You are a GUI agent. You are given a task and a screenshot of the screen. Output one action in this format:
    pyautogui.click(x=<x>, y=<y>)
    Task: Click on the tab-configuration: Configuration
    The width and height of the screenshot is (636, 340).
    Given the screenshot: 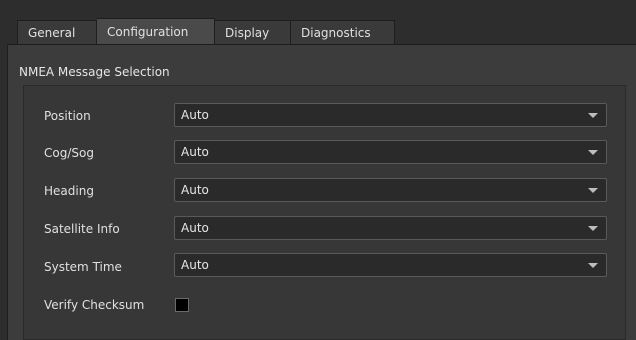 What is the action you would take?
    pyautogui.click(x=156, y=31)
    